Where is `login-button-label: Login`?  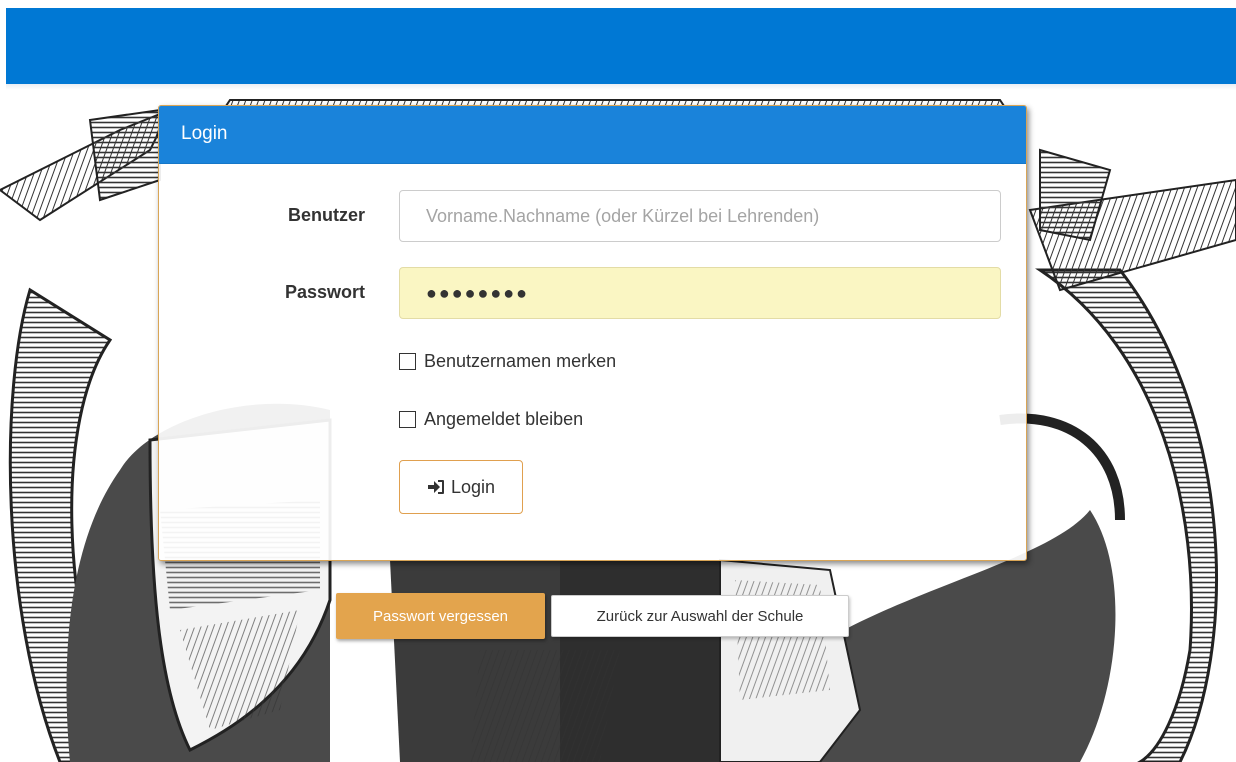
login-button-label: Login is located at coordinates (473, 486).